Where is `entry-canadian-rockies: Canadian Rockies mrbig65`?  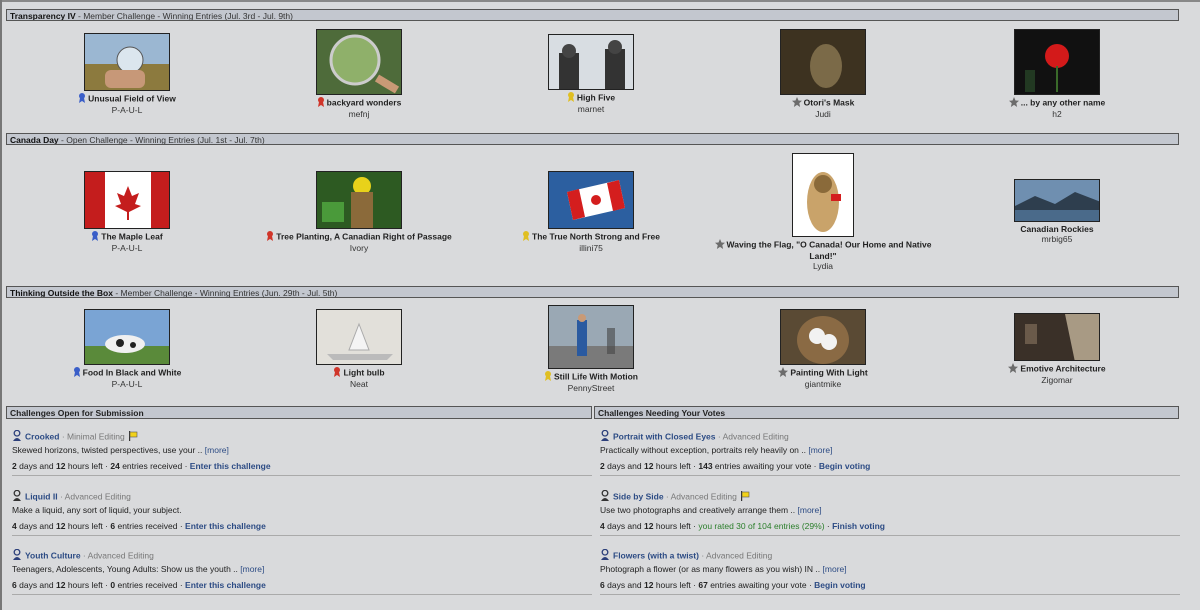 entry-canadian-rockies: Canadian Rockies mrbig65 is located at coordinates (1057, 212).